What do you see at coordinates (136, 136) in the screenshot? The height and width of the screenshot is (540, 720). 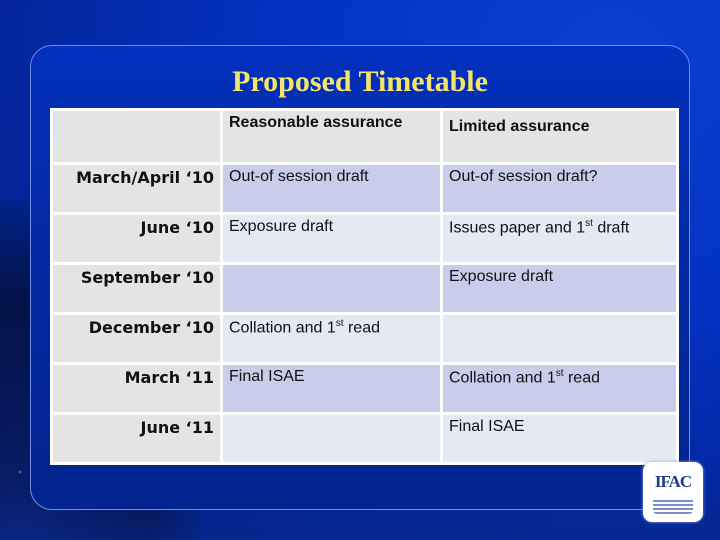 I see `header-empty` at bounding box center [136, 136].